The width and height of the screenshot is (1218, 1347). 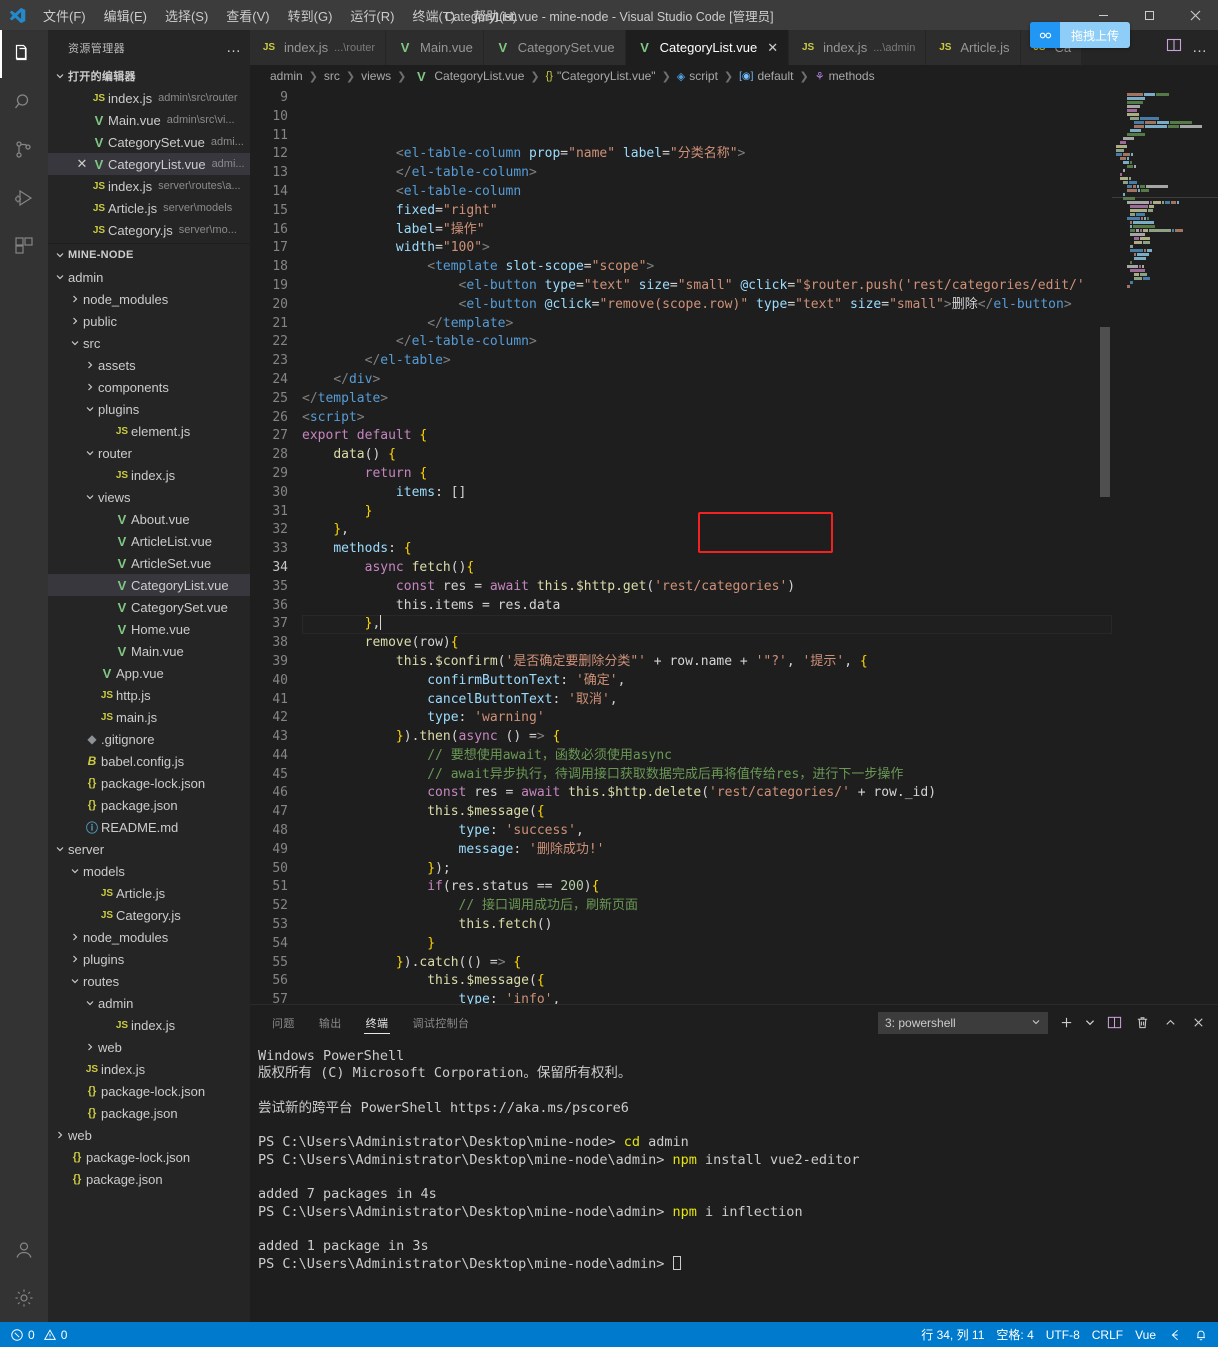 What do you see at coordinates (149, 563) in the screenshot?
I see `tree-file: V ArticleSet.vue` at bounding box center [149, 563].